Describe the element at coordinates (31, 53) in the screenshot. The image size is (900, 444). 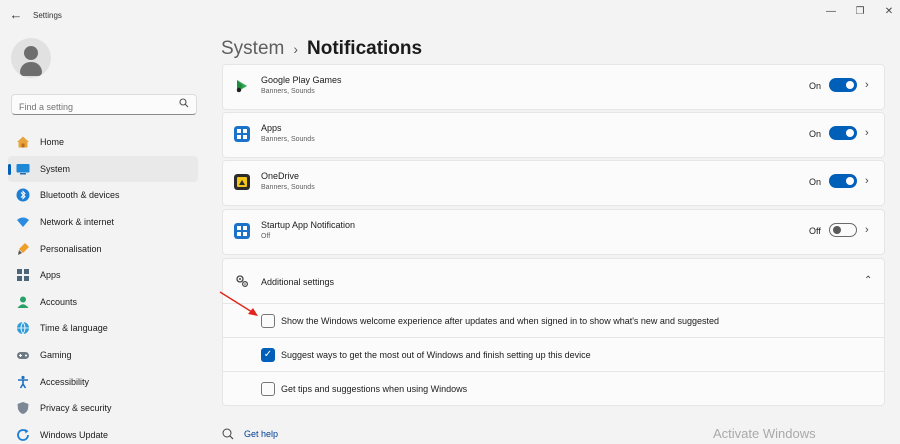
I see `avatar-head` at that location.